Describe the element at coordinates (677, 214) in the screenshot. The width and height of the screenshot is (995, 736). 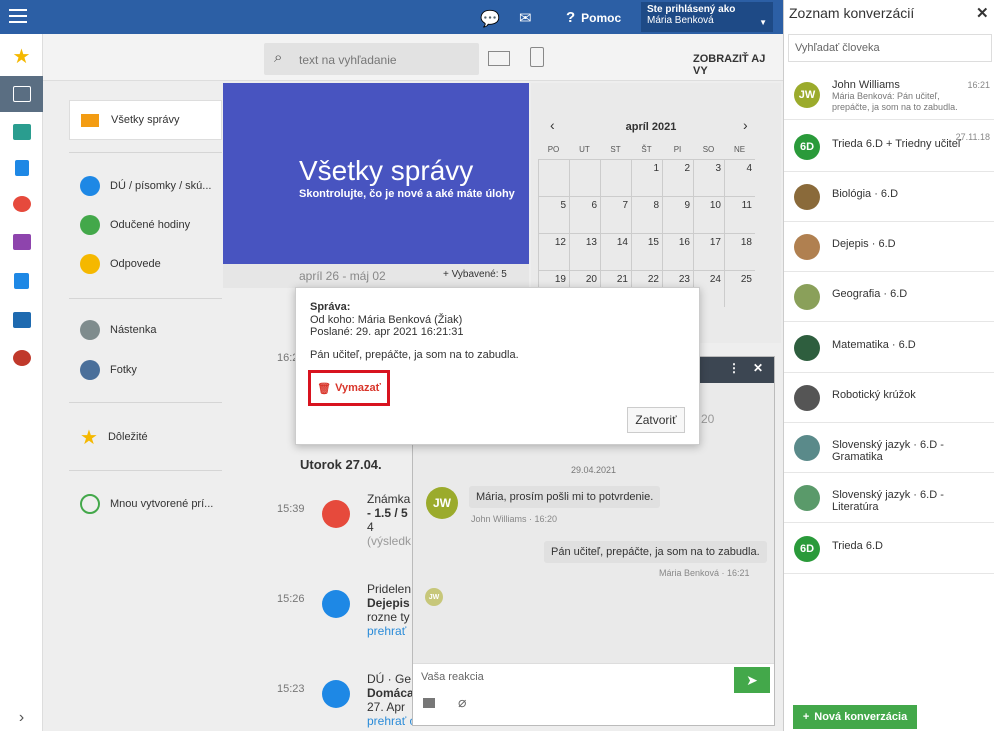
I see `calendar-day: 9` at that location.